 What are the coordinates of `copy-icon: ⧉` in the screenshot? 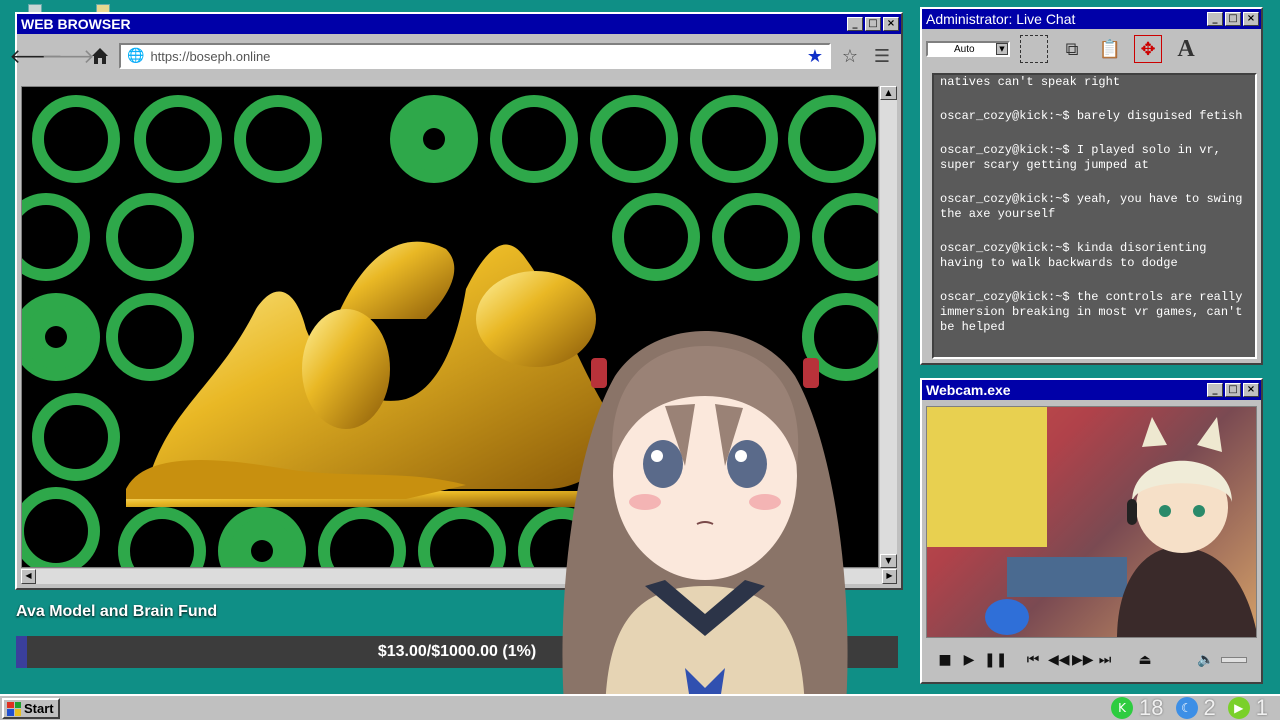 It's located at (1072, 49).